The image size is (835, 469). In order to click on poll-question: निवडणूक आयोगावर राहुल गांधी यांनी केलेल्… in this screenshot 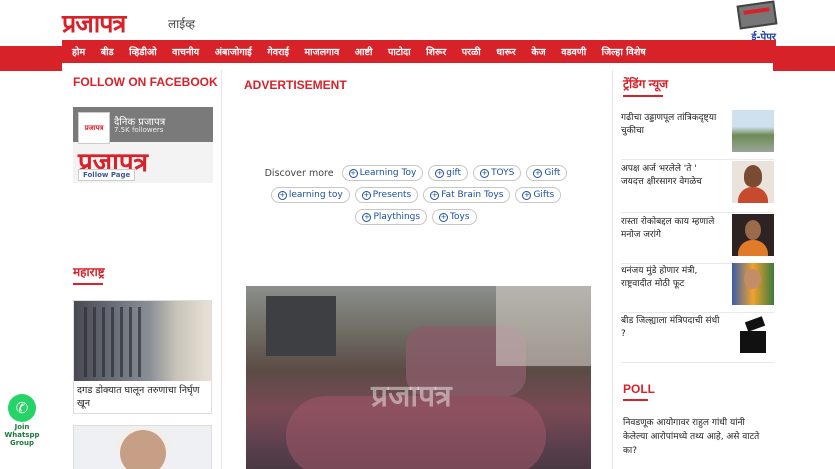, I will do `click(691, 437)`.